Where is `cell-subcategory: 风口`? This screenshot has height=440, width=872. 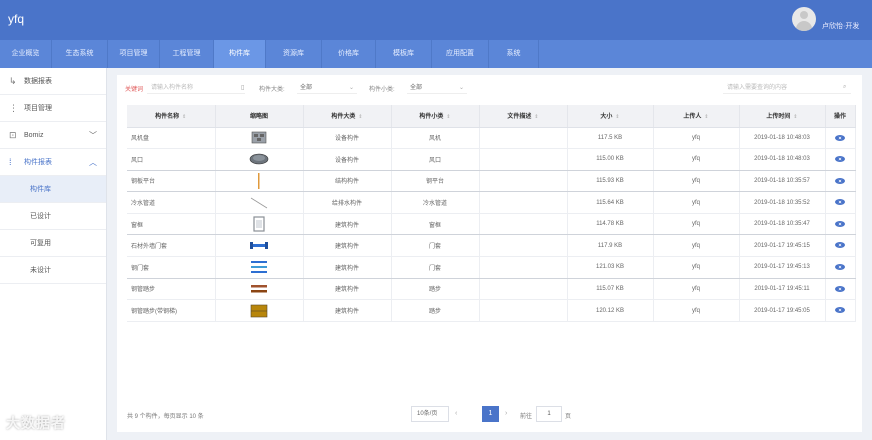 cell-subcategory: 风口 is located at coordinates (435, 159).